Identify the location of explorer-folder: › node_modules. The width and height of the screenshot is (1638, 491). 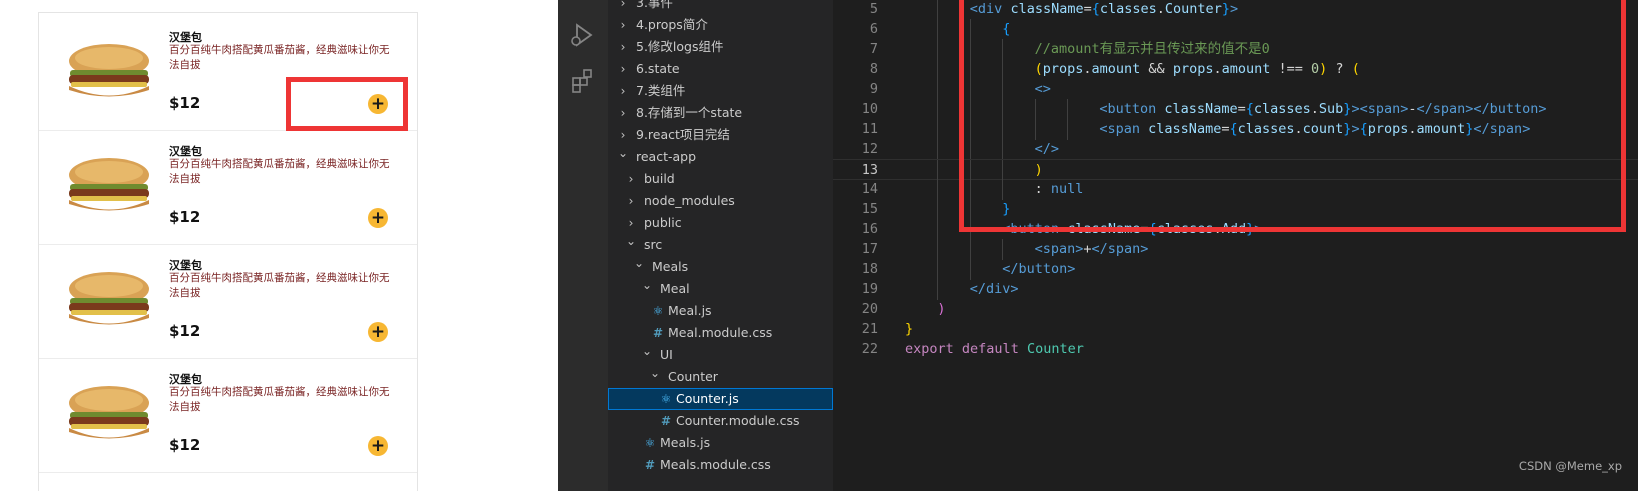
(720, 201).